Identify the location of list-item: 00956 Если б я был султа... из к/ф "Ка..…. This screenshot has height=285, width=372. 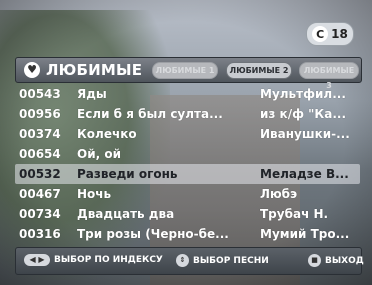
(187, 114).